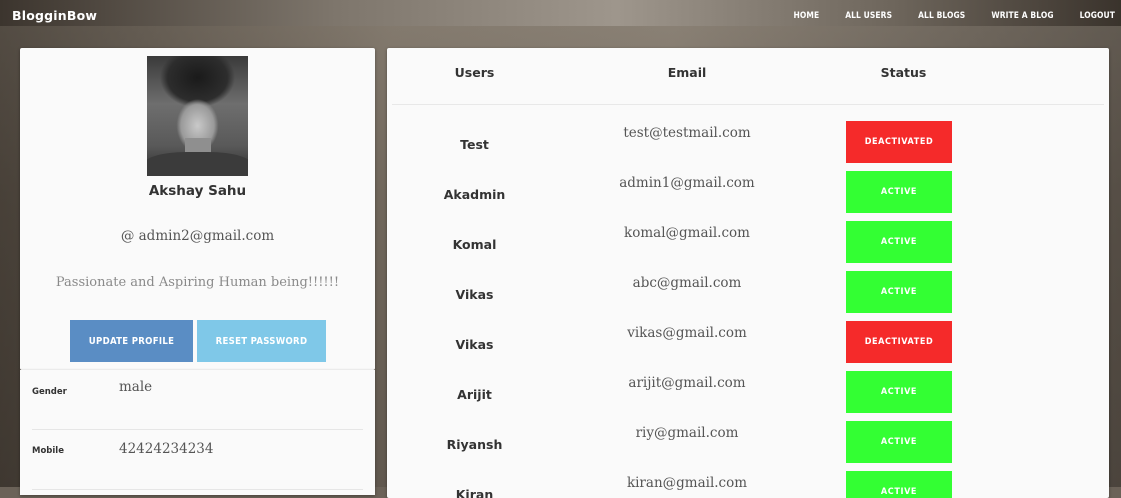  I want to click on nav-home-link: HOME, so click(806, 15).